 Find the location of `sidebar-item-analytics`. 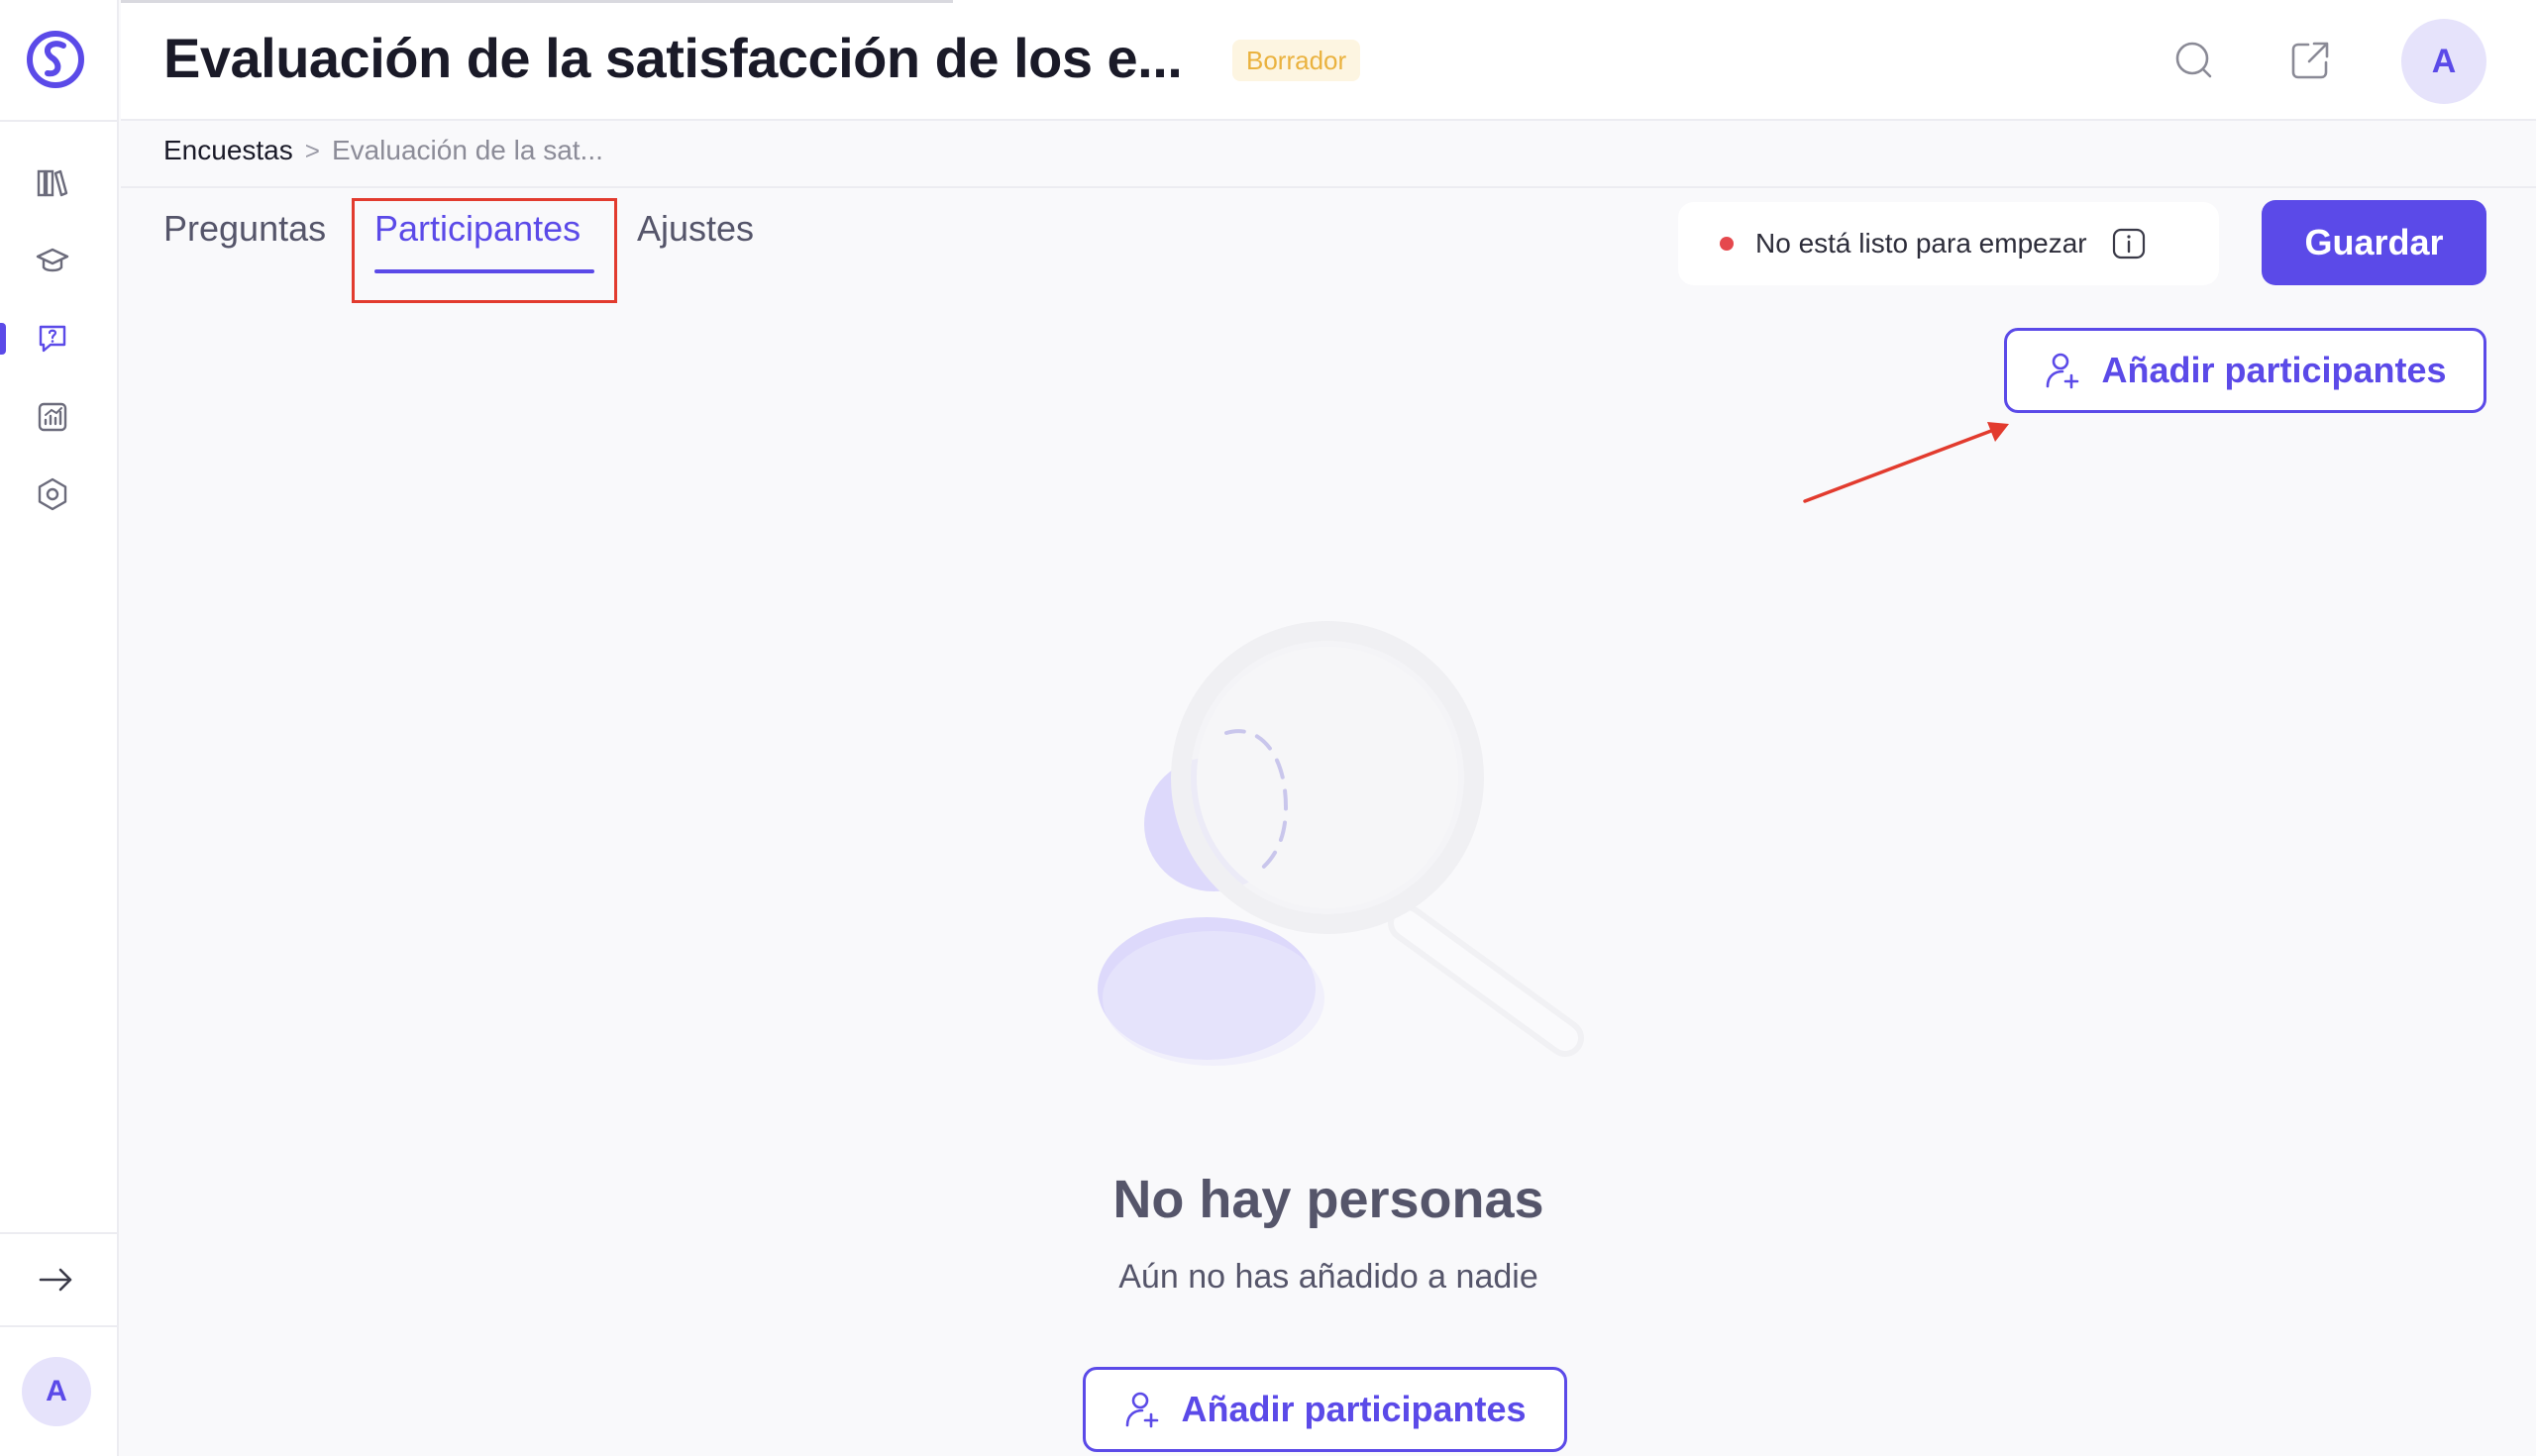

sidebar-item-analytics is located at coordinates (52, 417).